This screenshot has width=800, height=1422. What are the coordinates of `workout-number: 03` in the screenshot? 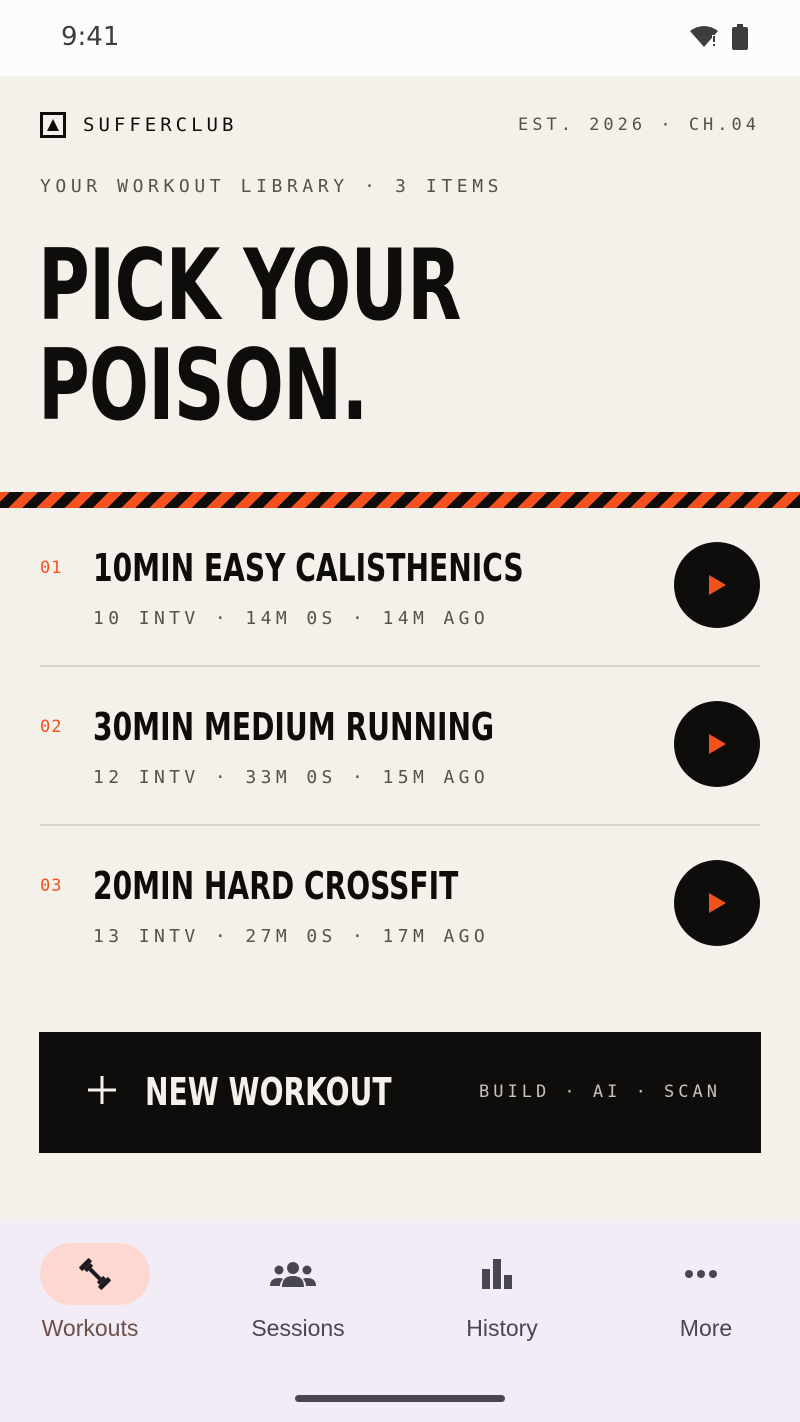 It's located at (51, 886).